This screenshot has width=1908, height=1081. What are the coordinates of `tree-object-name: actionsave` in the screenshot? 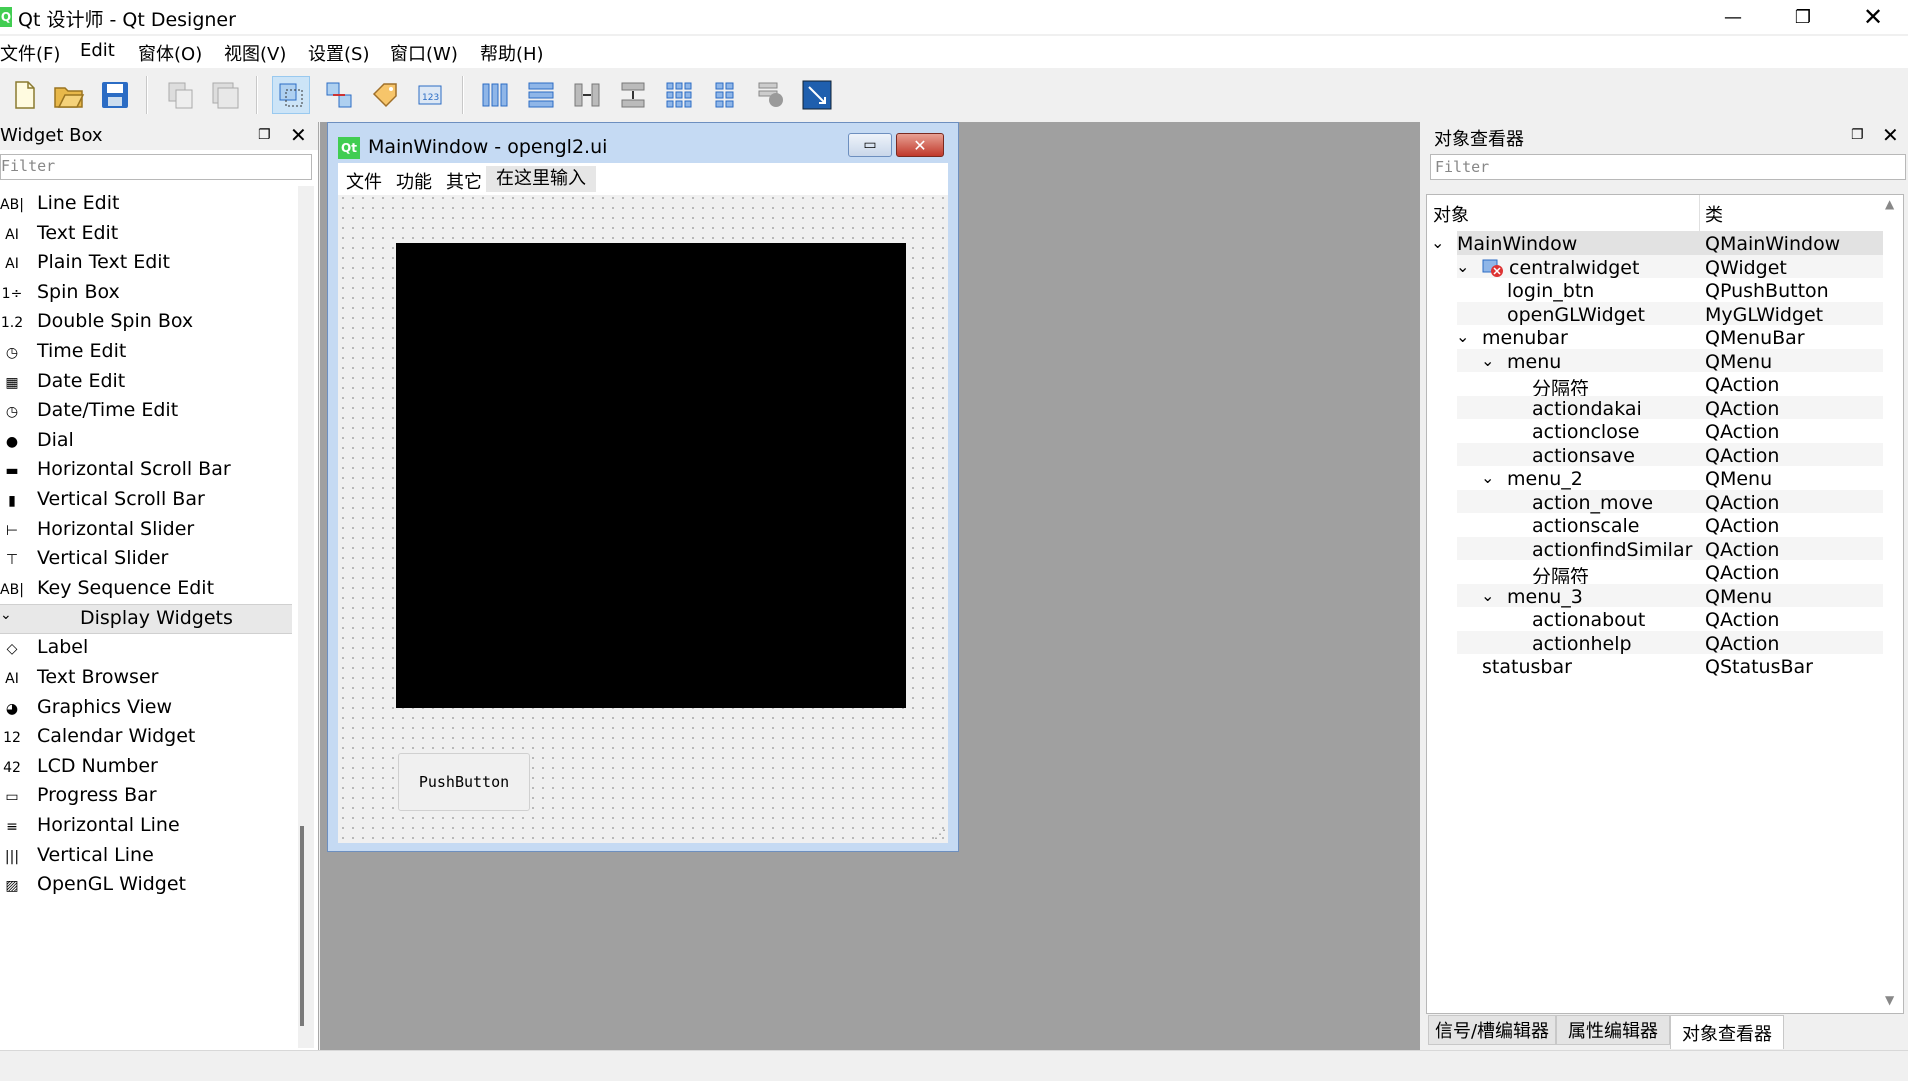 It's located at (1583, 455).